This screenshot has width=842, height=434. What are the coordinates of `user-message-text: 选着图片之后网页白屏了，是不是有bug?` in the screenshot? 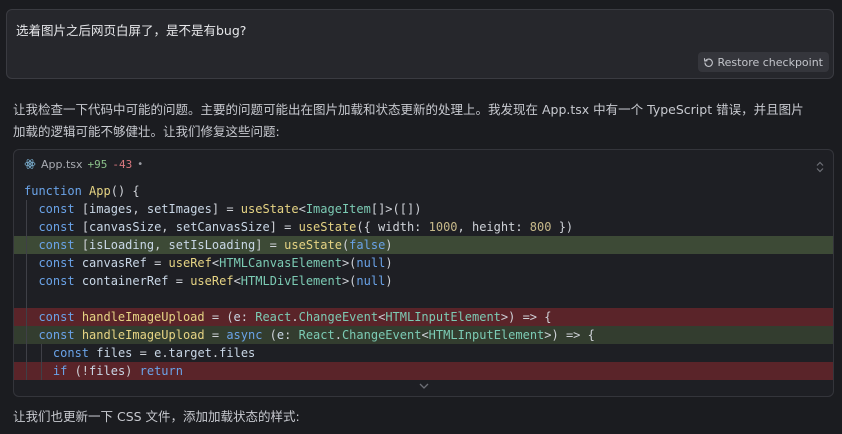 It's located at (131, 30).